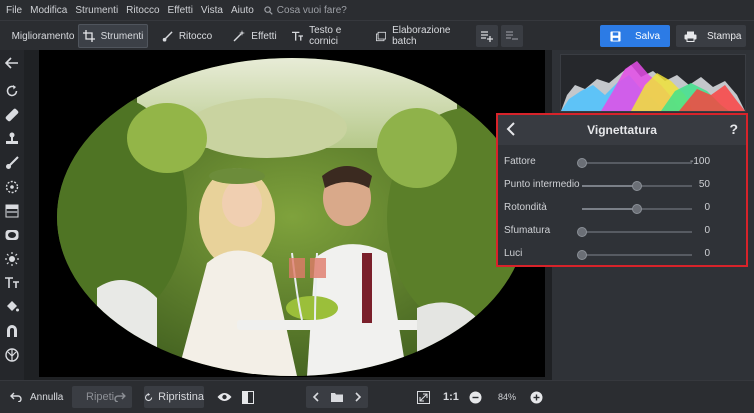 The height and width of the screenshot is (413, 754). I want to click on slider-value: -100, so click(699, 161).